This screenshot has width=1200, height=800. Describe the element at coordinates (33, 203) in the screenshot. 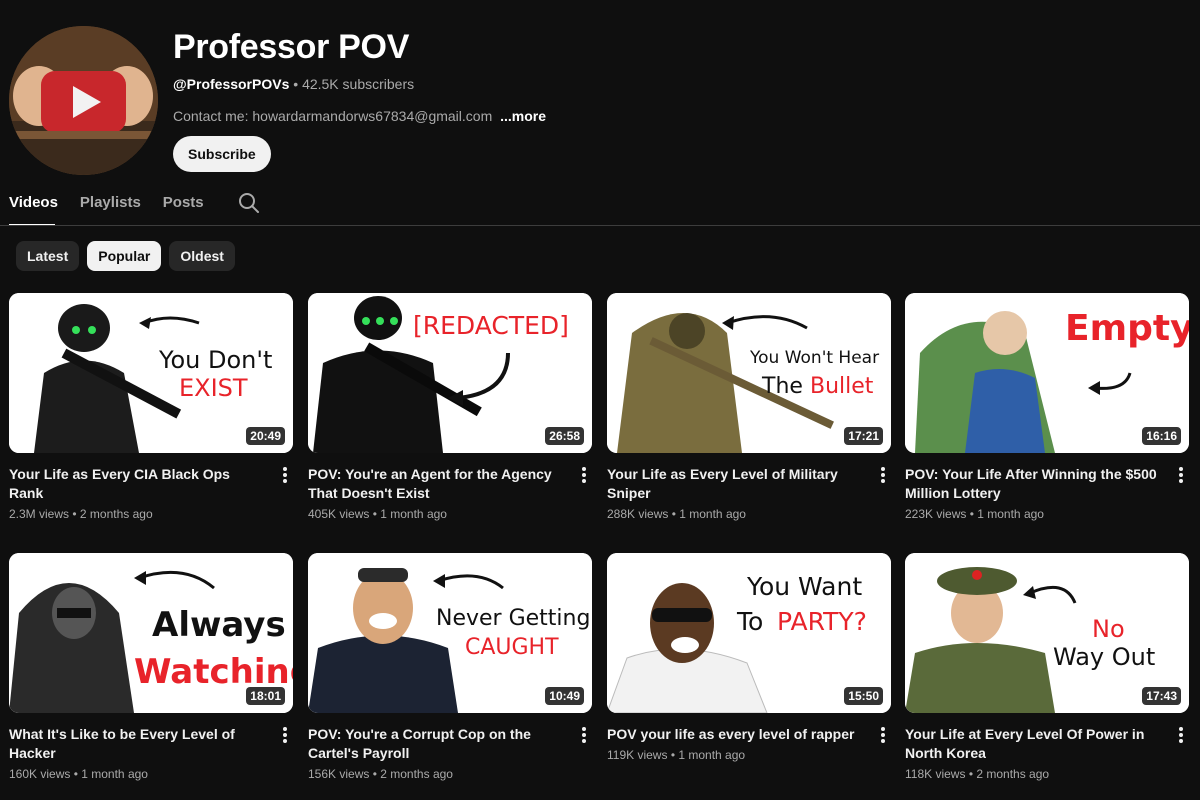

I see `tab-videos: Videos` at that location.